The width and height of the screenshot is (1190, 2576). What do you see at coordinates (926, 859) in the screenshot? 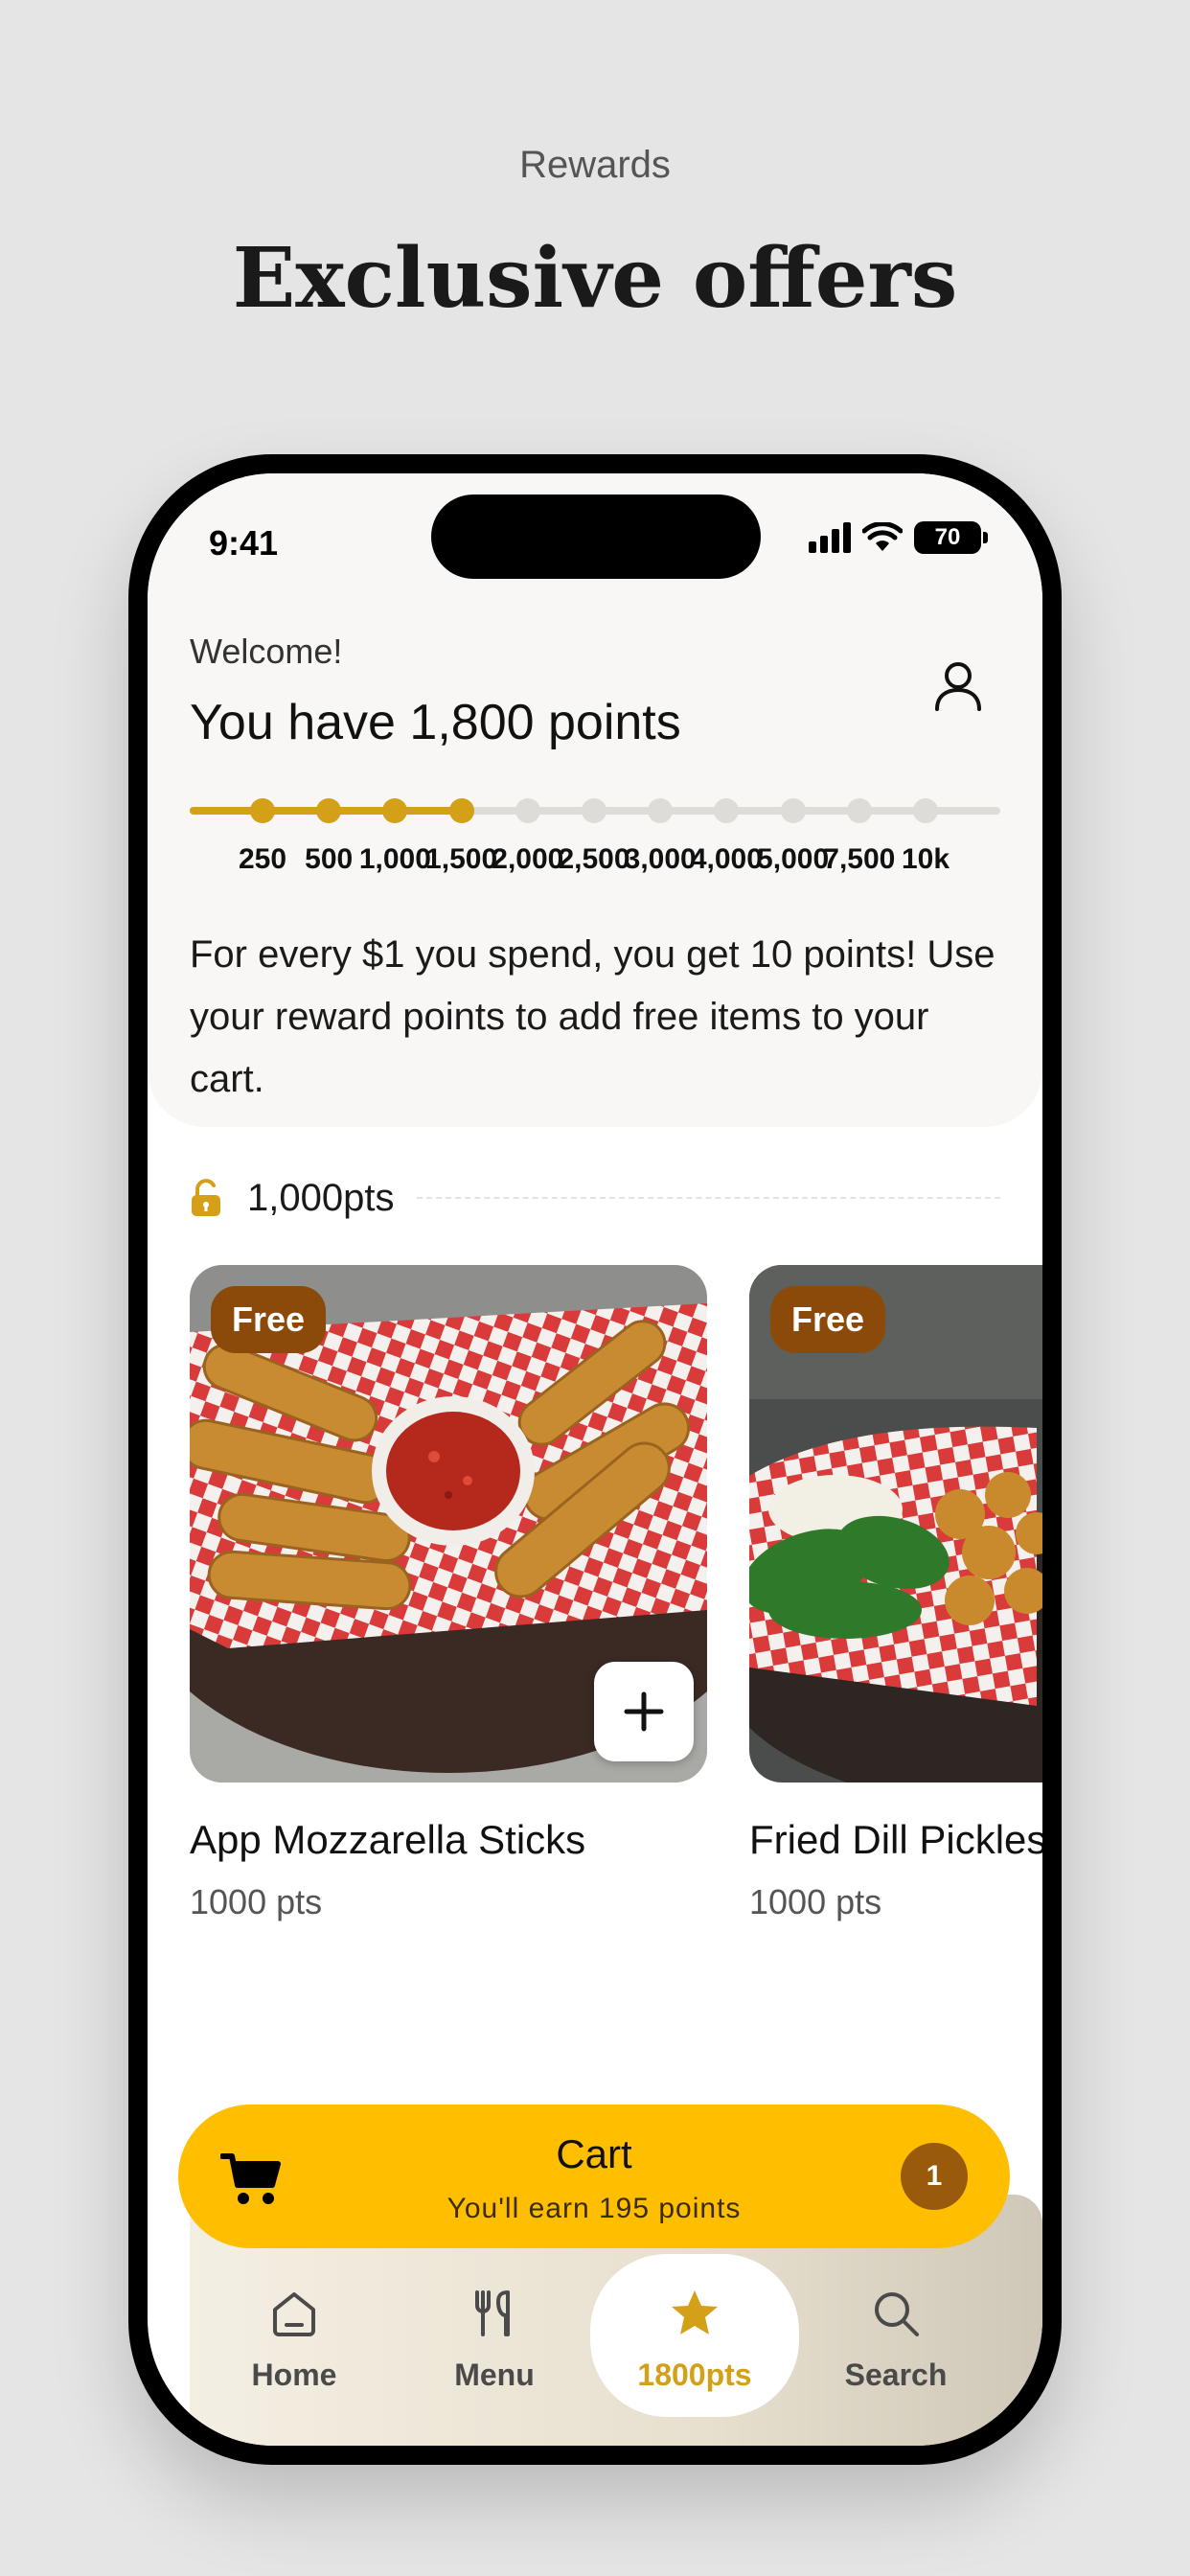
I see `progress-milestone-label: 10k` at bounding box center [926, 859].